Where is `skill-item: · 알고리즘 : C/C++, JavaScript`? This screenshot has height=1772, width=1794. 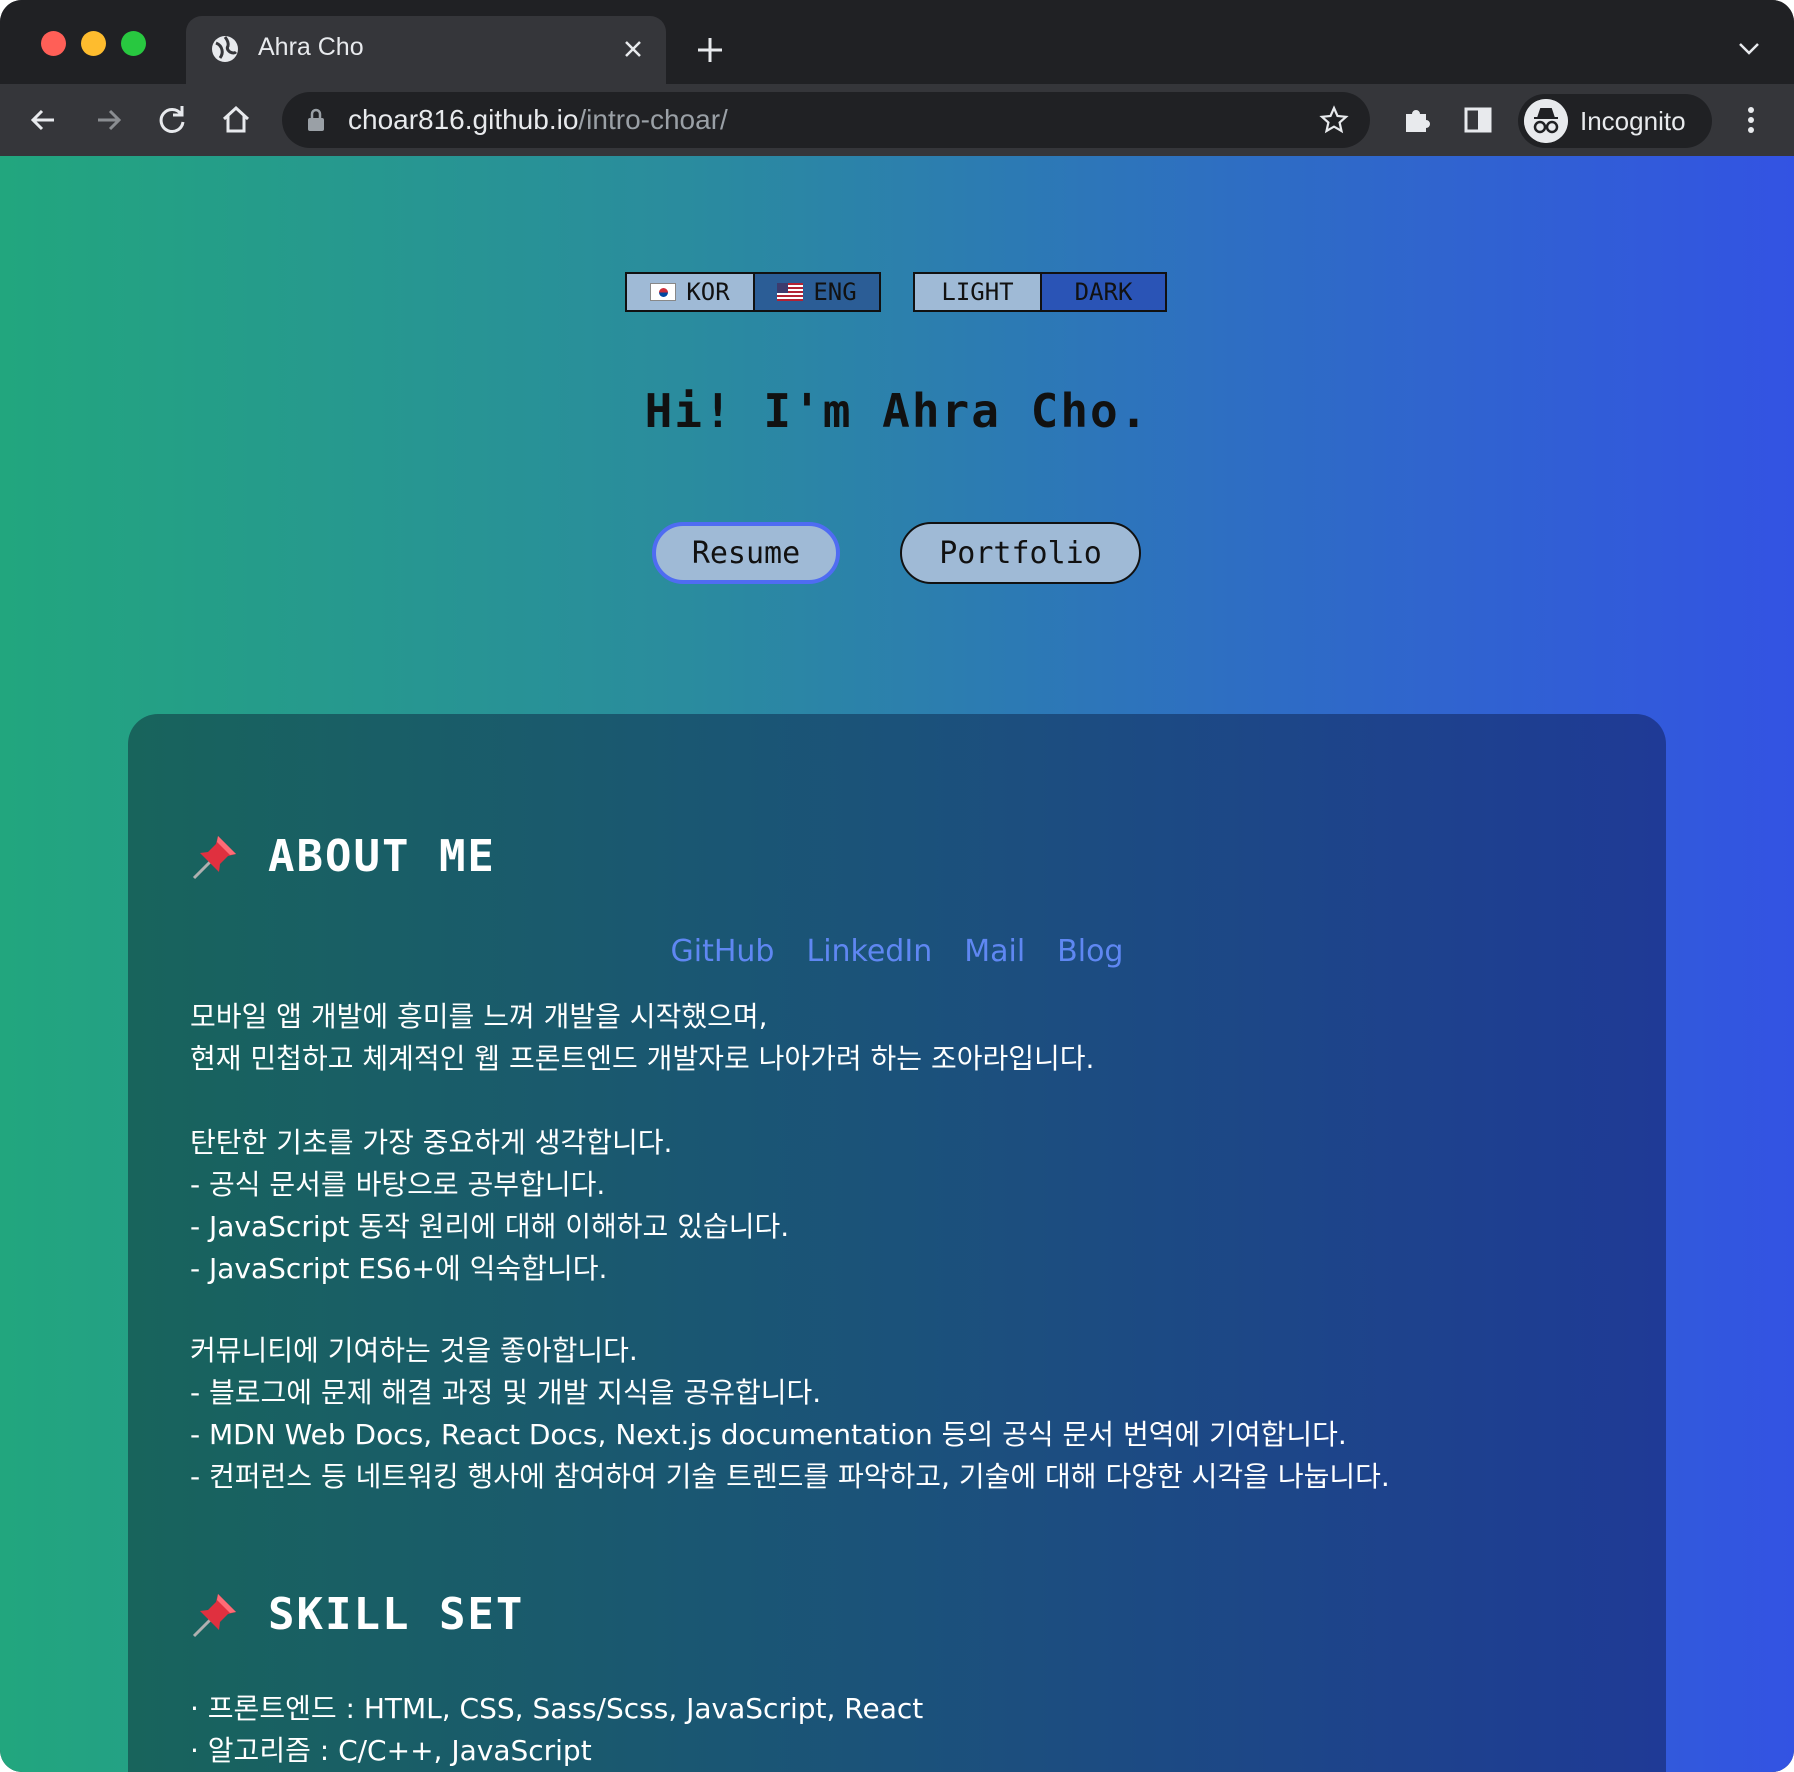 skill-item: · 알고리즘 : C/C++, JavaScript is located at coordinates (391, 1750).